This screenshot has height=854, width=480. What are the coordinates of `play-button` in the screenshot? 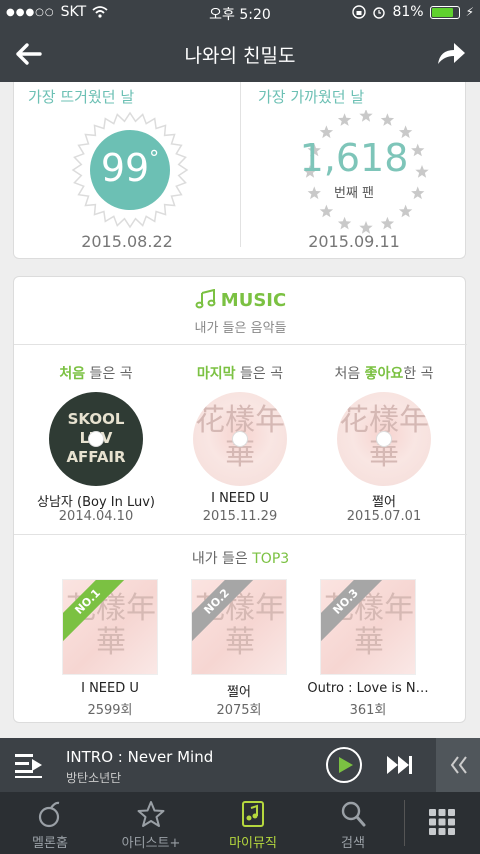 It's located at (344, 765).